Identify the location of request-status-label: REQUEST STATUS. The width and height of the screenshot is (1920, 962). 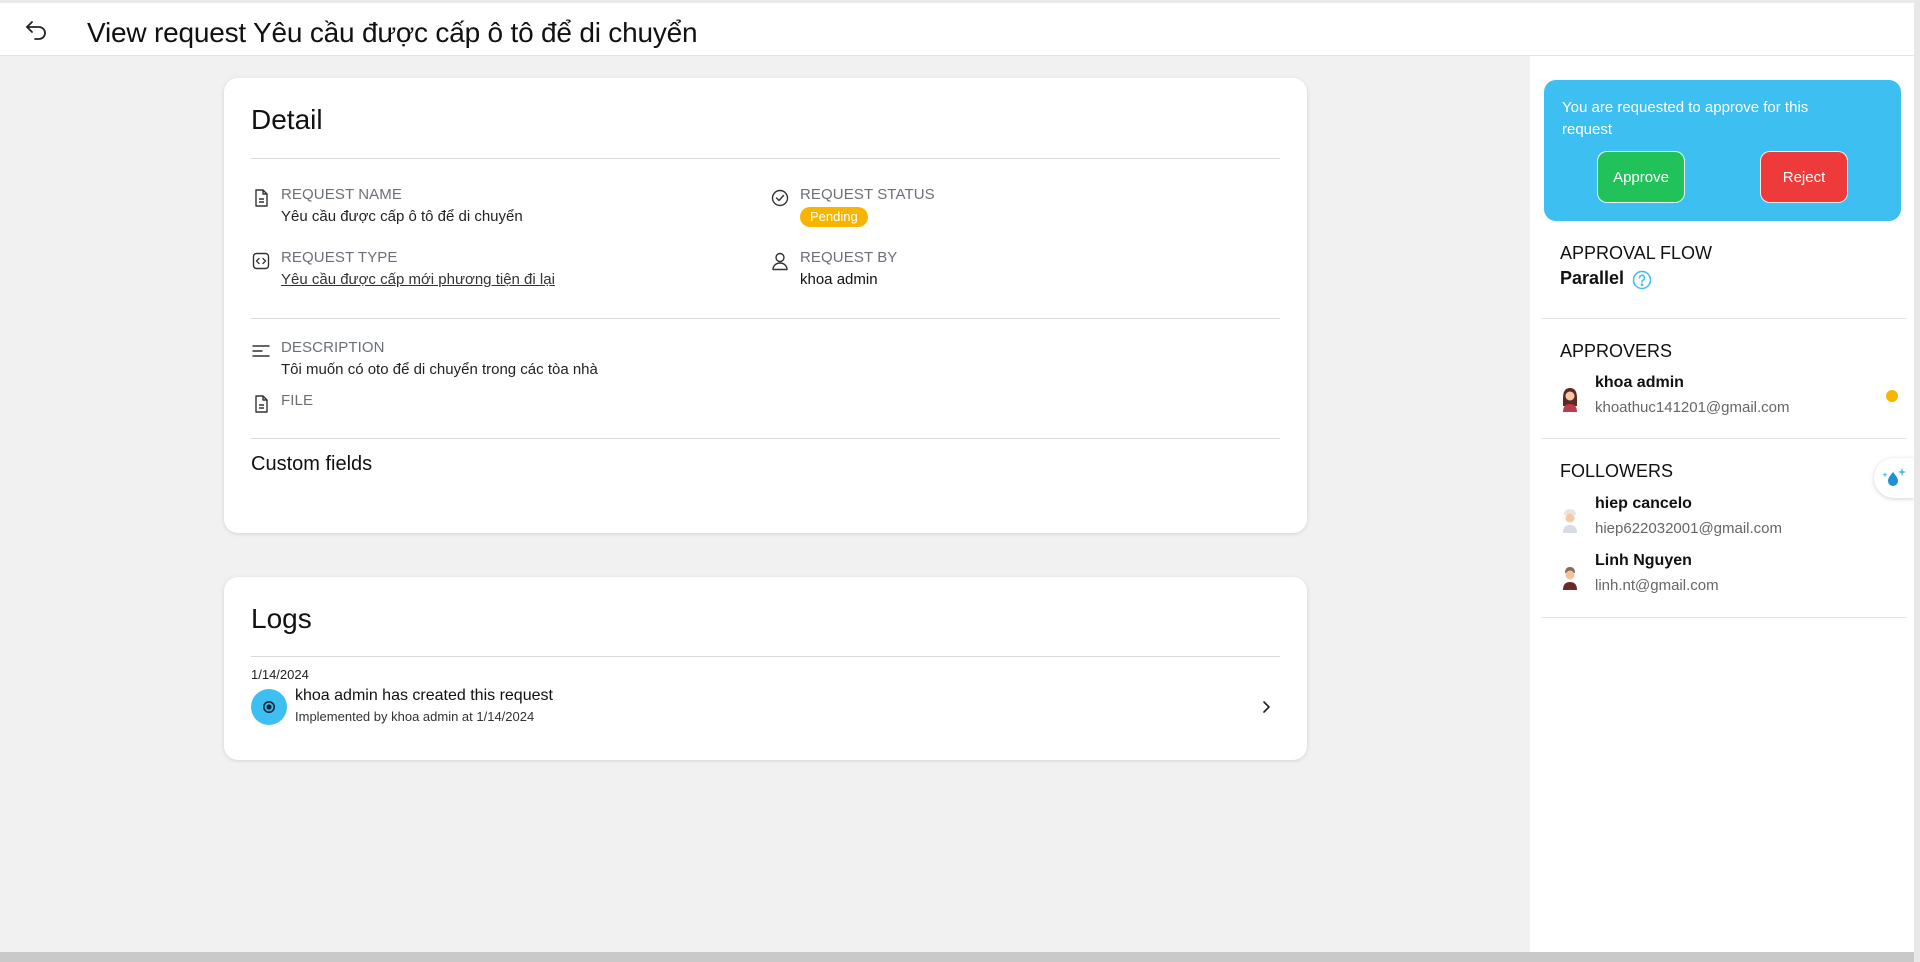
(867, 194).